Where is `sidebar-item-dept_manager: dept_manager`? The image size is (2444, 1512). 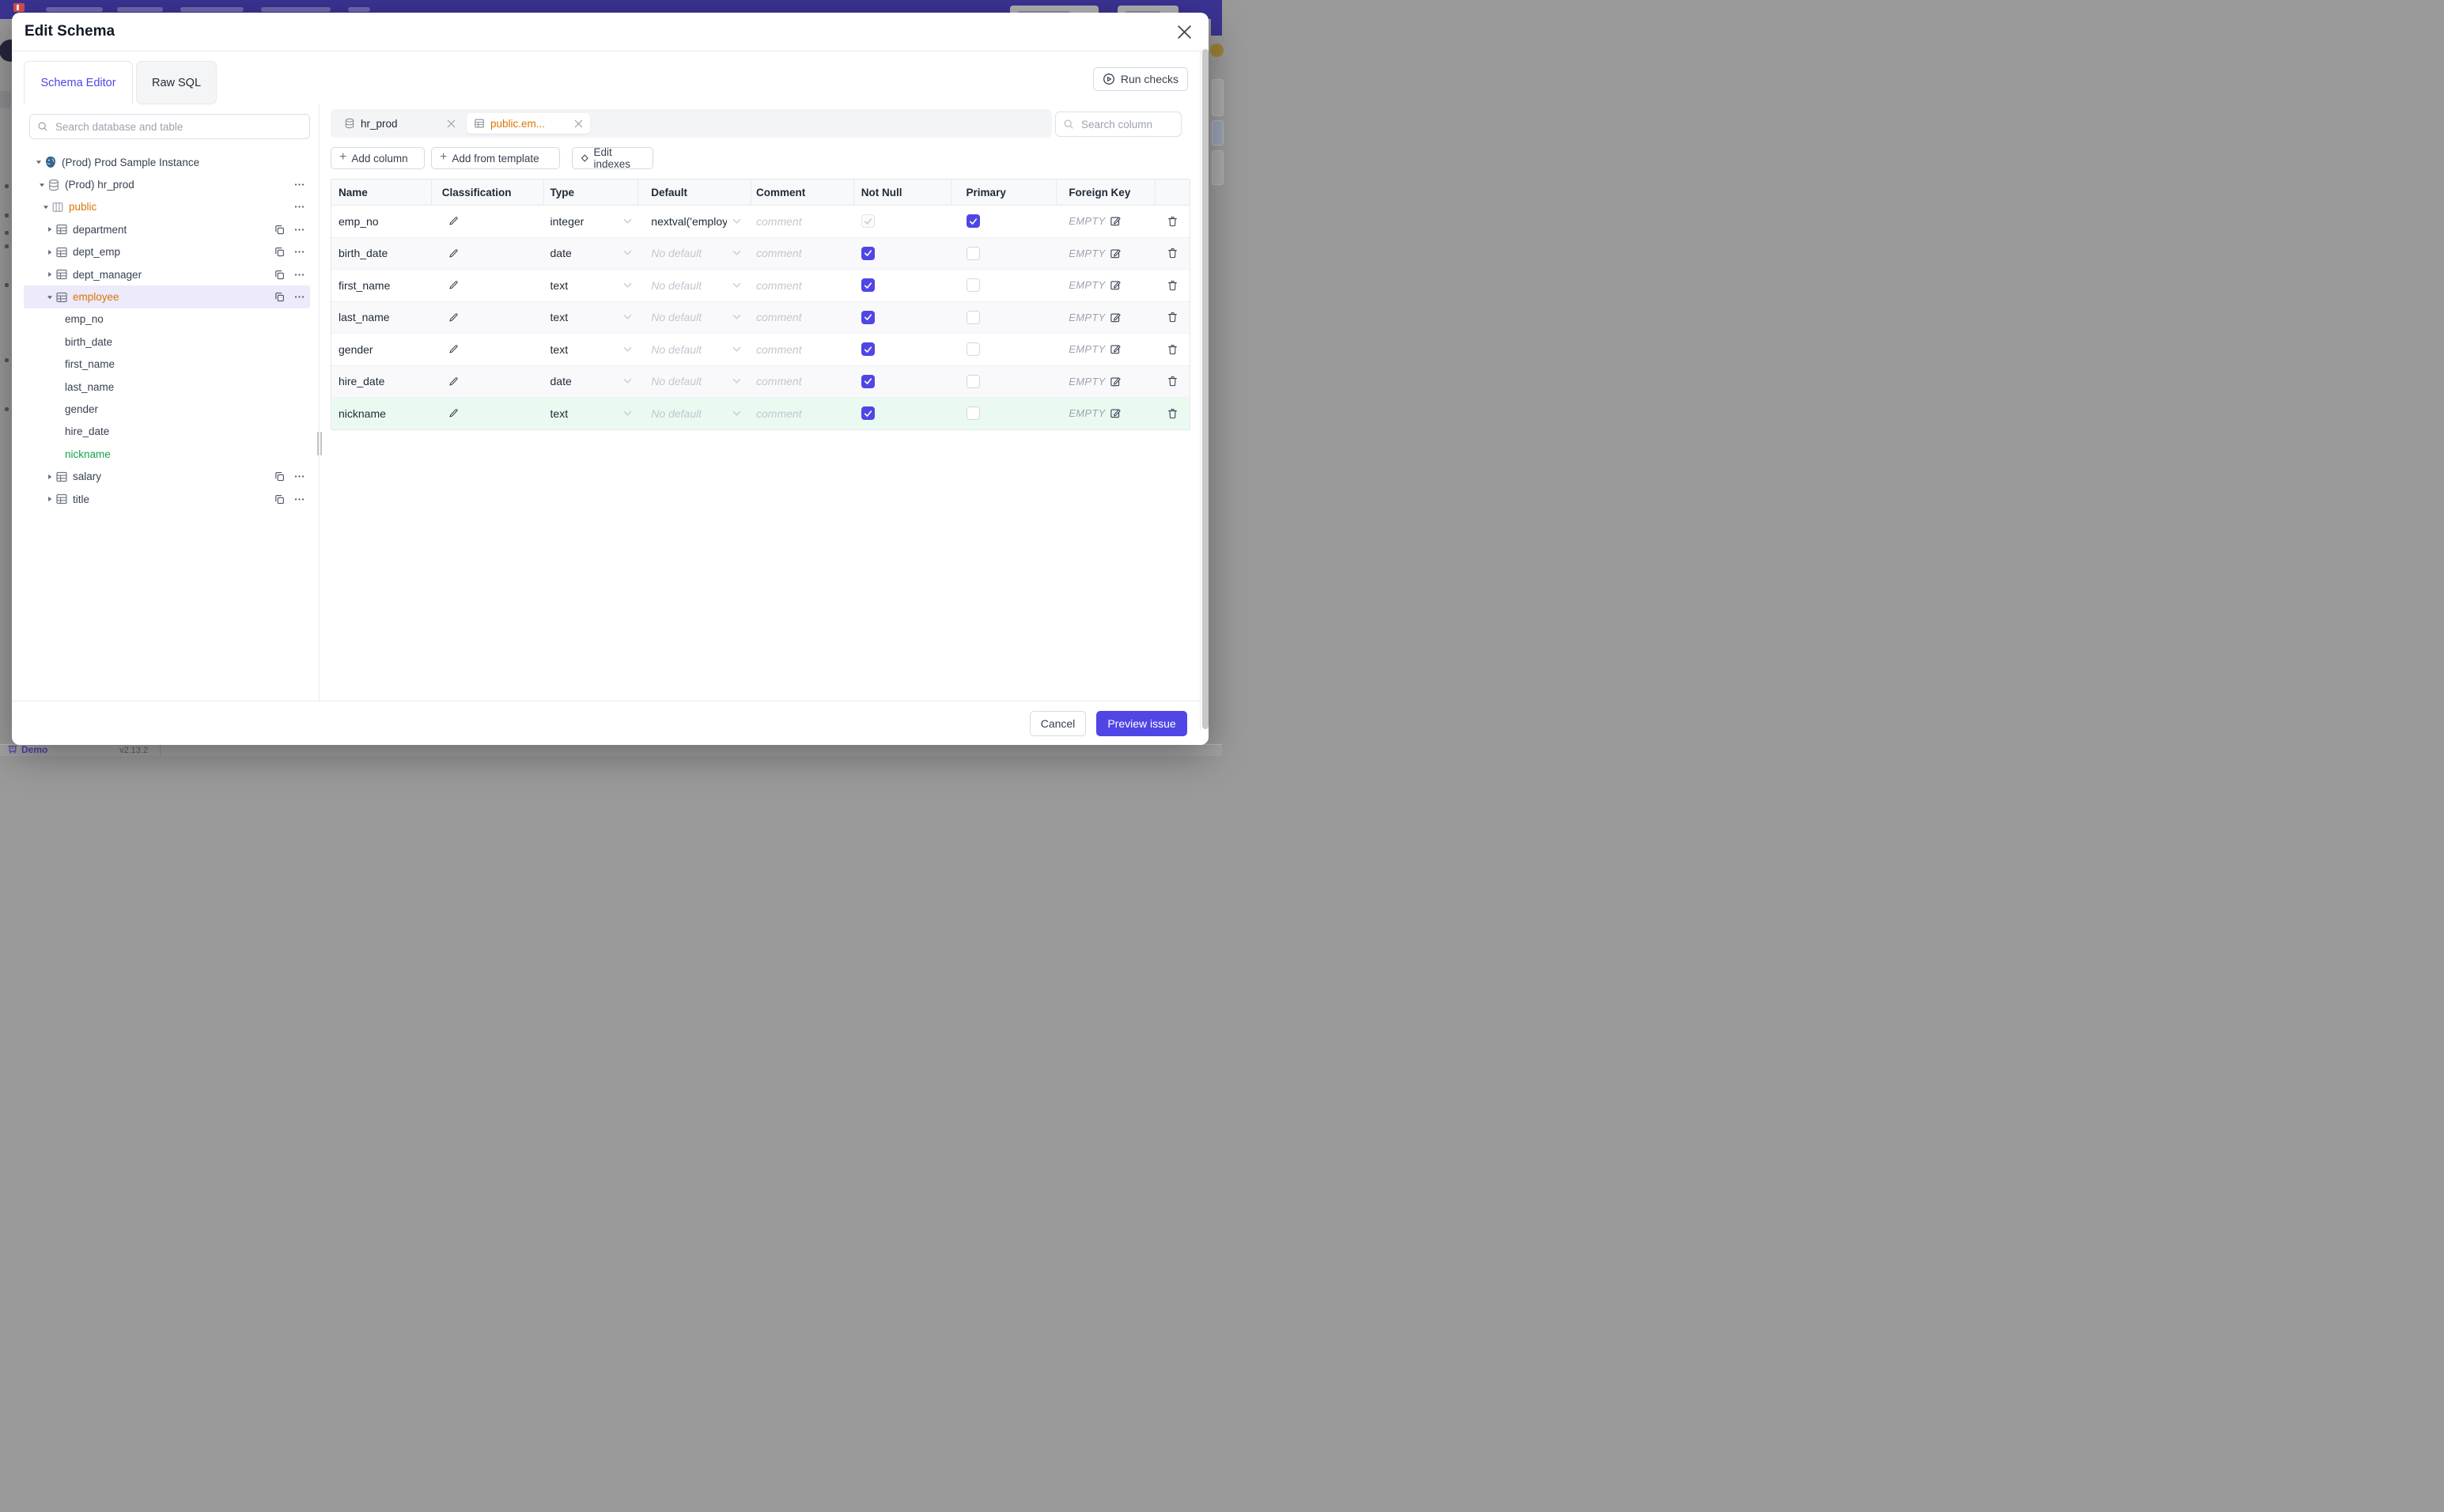
sidebar-item-dept_manager: dept_manager is located at coordinates (167, 274).